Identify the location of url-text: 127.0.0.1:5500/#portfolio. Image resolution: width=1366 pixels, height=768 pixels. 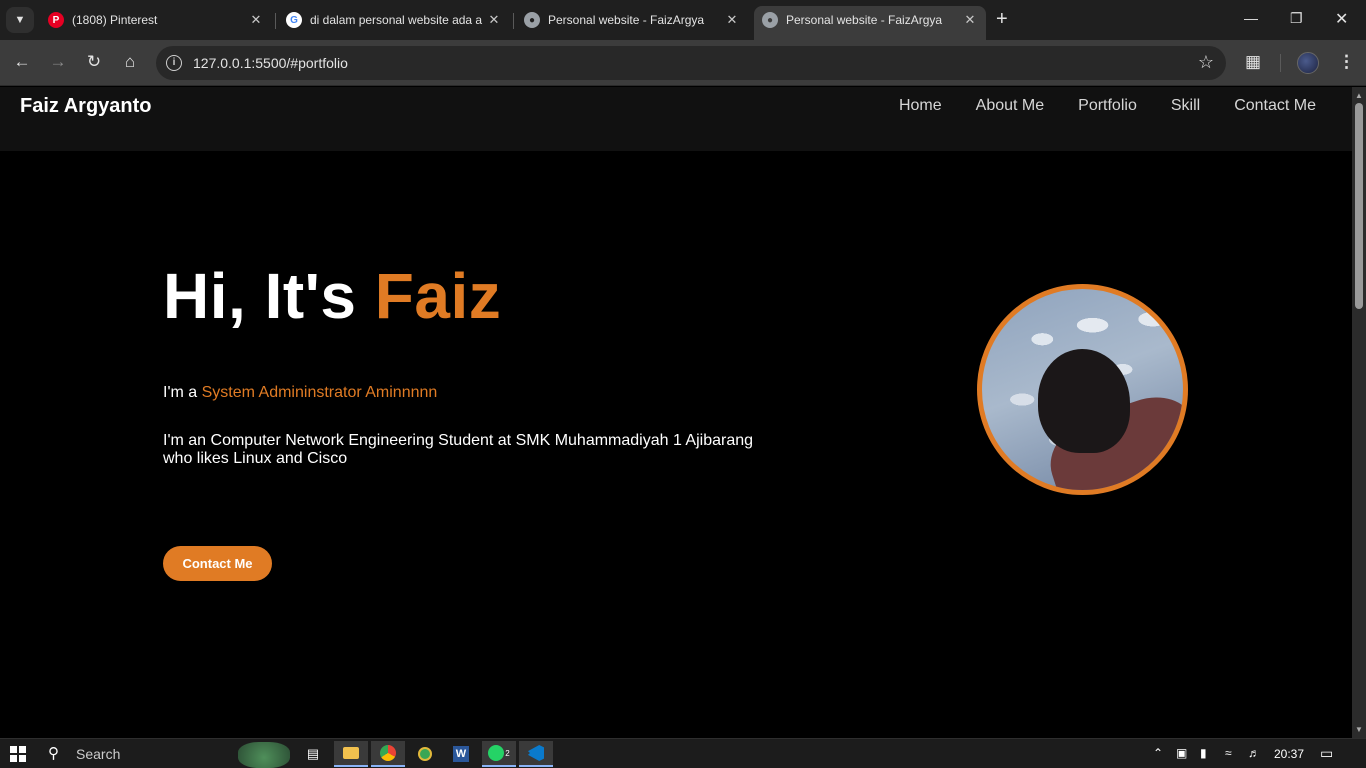
(270, 63).